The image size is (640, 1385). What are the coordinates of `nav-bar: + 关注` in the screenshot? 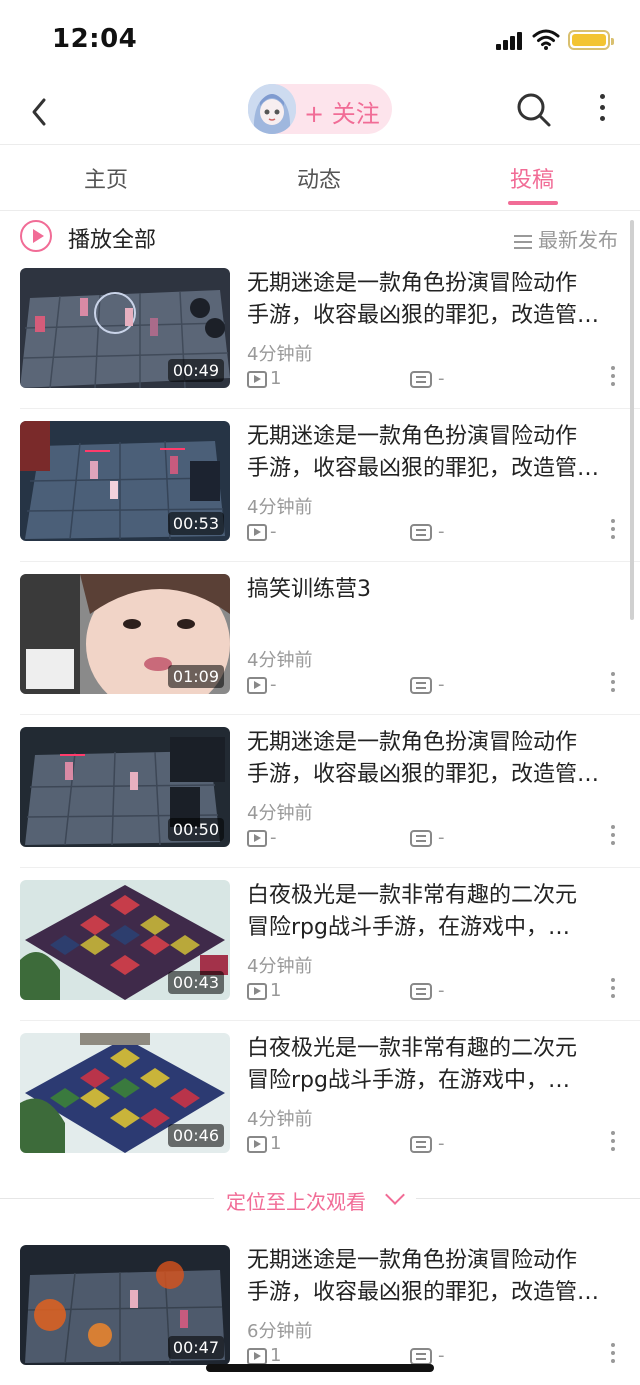 It's located at (320, 112).